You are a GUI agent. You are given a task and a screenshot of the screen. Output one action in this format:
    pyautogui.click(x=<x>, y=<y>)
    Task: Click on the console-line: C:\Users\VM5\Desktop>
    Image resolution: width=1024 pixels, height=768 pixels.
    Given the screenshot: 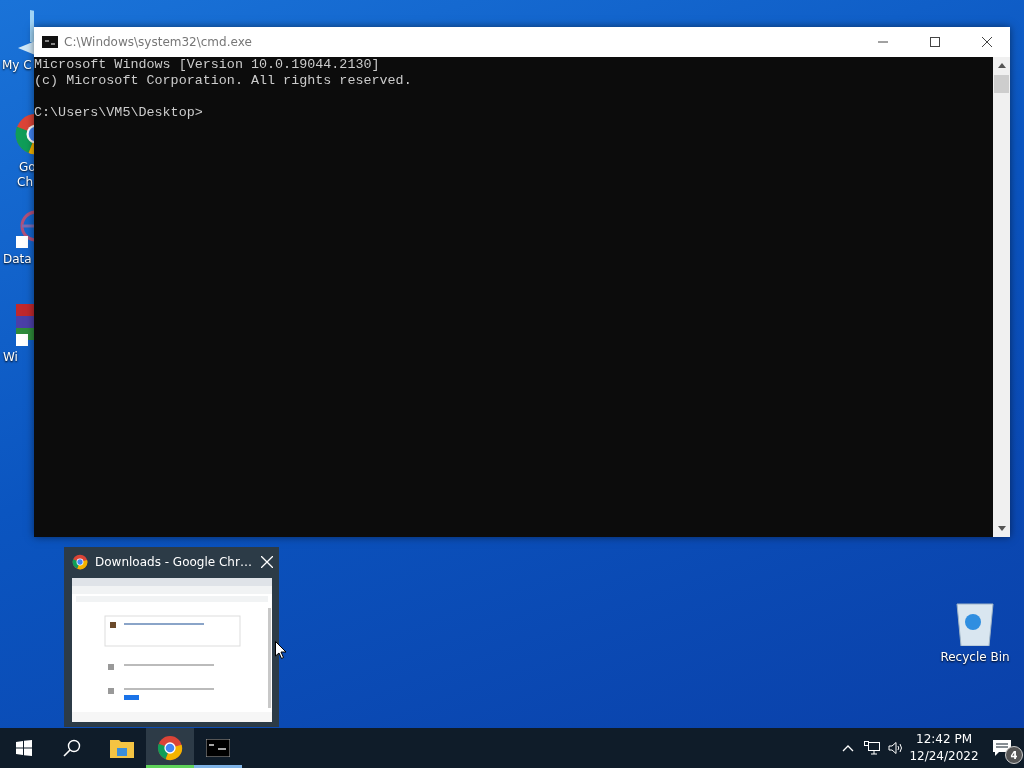 What is the action you would take?
    pyautogui.click(x=118, y=113)
    